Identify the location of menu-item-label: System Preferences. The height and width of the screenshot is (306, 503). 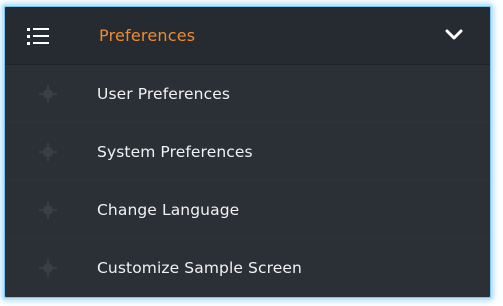
(175, 151).